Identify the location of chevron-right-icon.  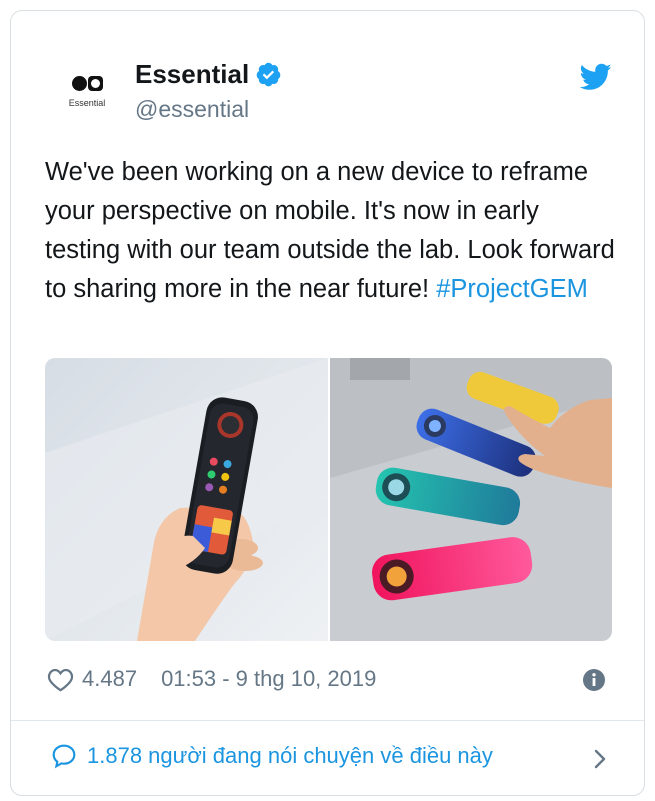
(600, 759).